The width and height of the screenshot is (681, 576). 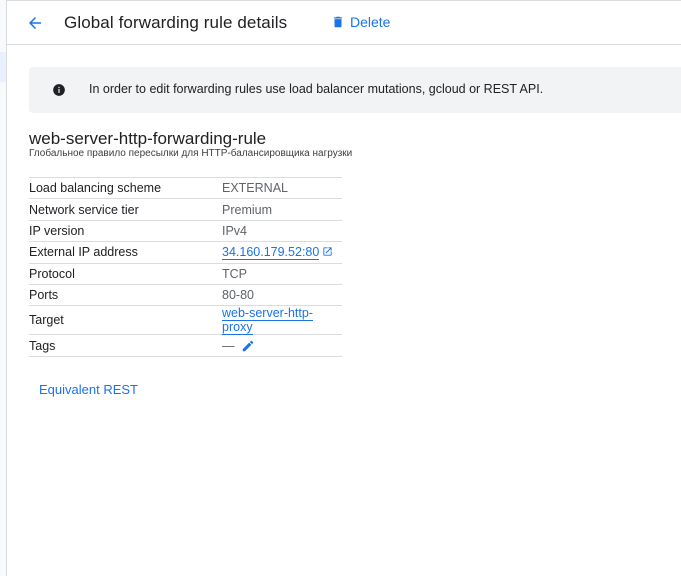 I want to click on equivalent-rest-button: Equivalent REST, so click(x=88, y=389).